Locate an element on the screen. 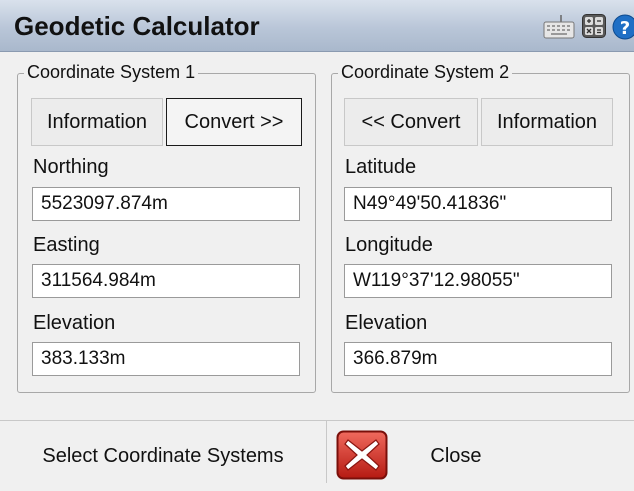  help-icon: ? is located at coordinates (623, 27).